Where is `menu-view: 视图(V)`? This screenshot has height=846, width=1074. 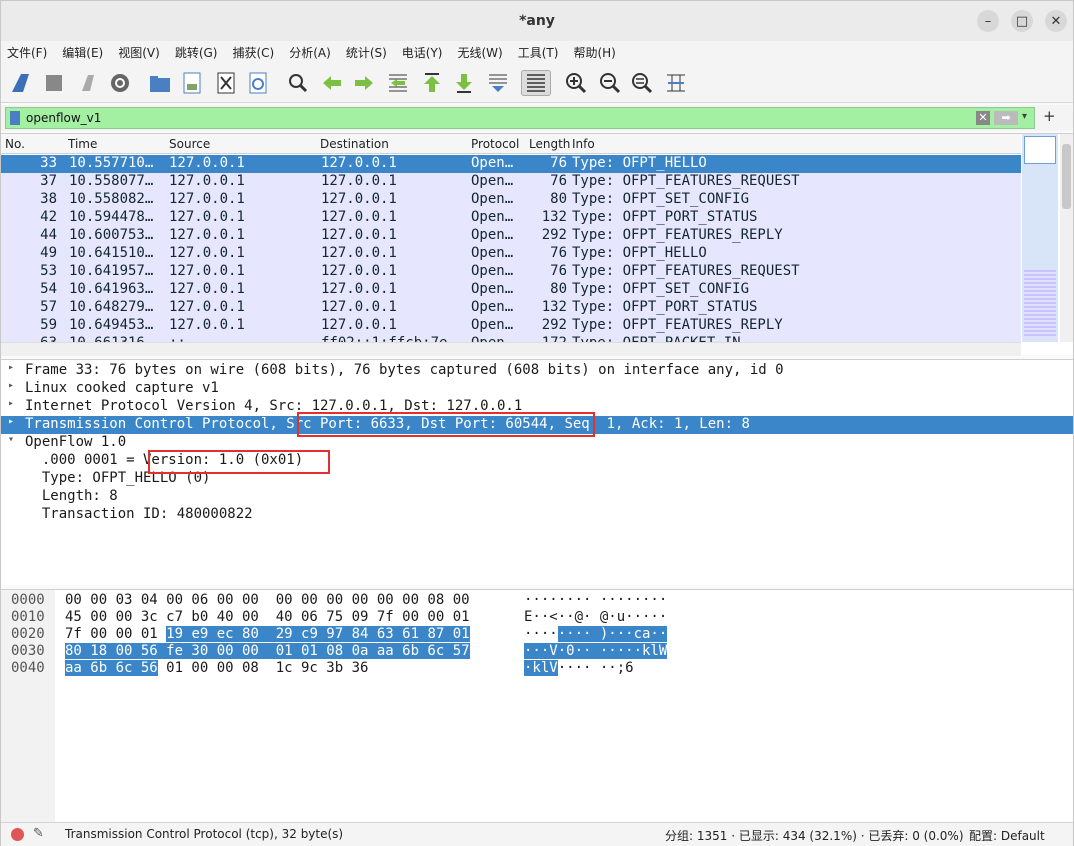
menu-view: 视图(V) is located at coordinates (139, 52).